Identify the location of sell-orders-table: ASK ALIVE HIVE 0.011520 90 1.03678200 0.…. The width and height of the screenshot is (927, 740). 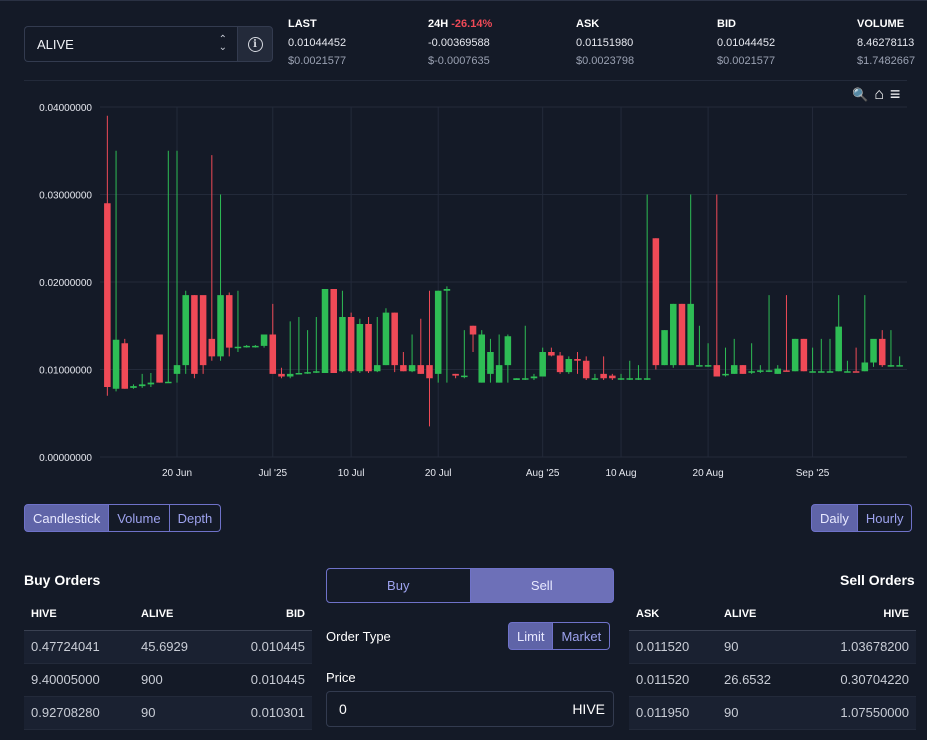
(772, 664).